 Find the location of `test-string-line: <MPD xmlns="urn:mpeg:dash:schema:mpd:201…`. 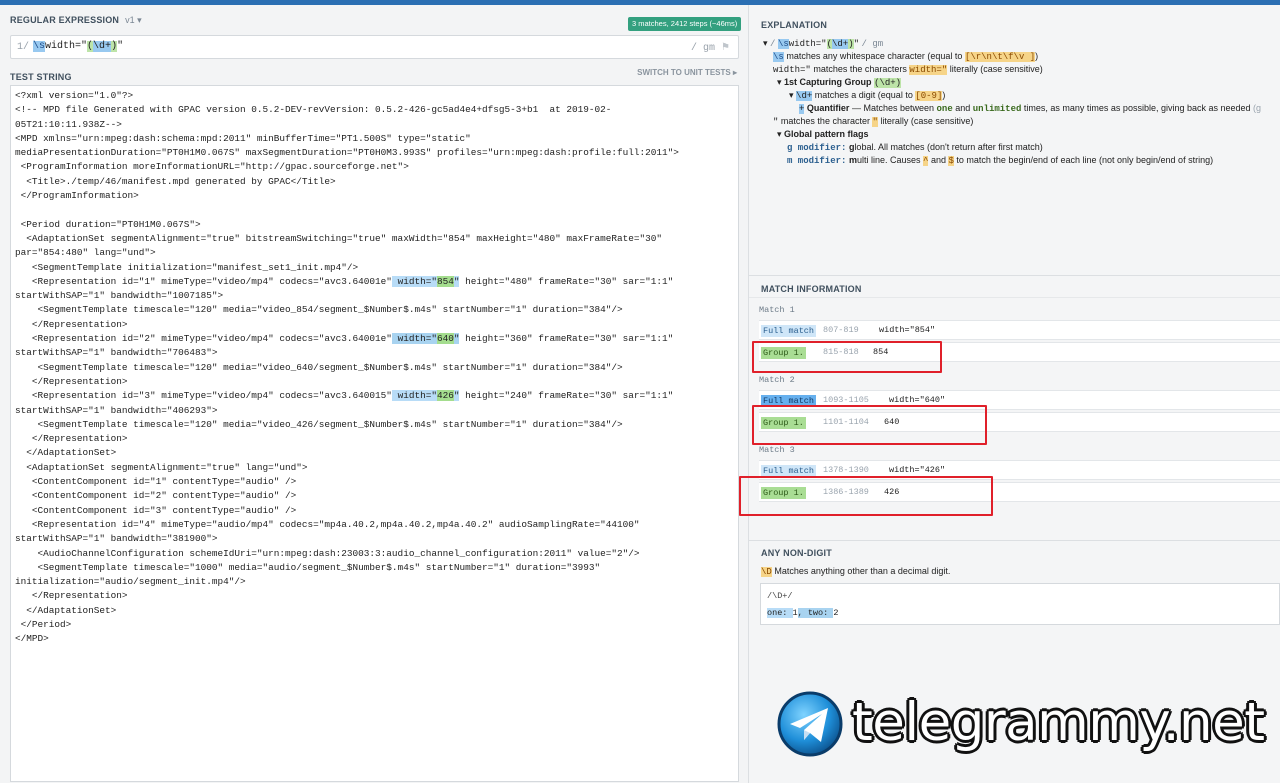

test-string-line: <MPD xmlns="urn:mpeg:dash:schema:mpd:201… is located at coordinates (243, 138).